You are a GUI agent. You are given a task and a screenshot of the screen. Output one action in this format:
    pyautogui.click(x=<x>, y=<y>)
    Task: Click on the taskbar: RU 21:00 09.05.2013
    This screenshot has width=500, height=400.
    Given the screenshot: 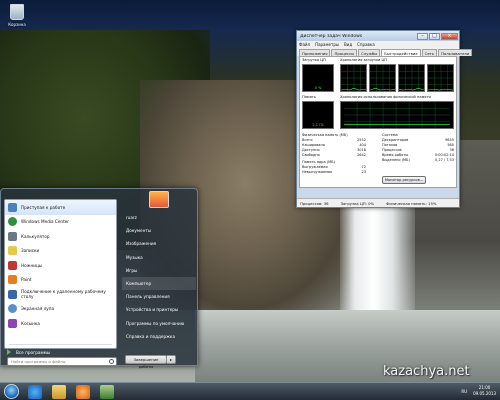 What is the action you would take?
    pyautogui.click(x=250, y=391)
    